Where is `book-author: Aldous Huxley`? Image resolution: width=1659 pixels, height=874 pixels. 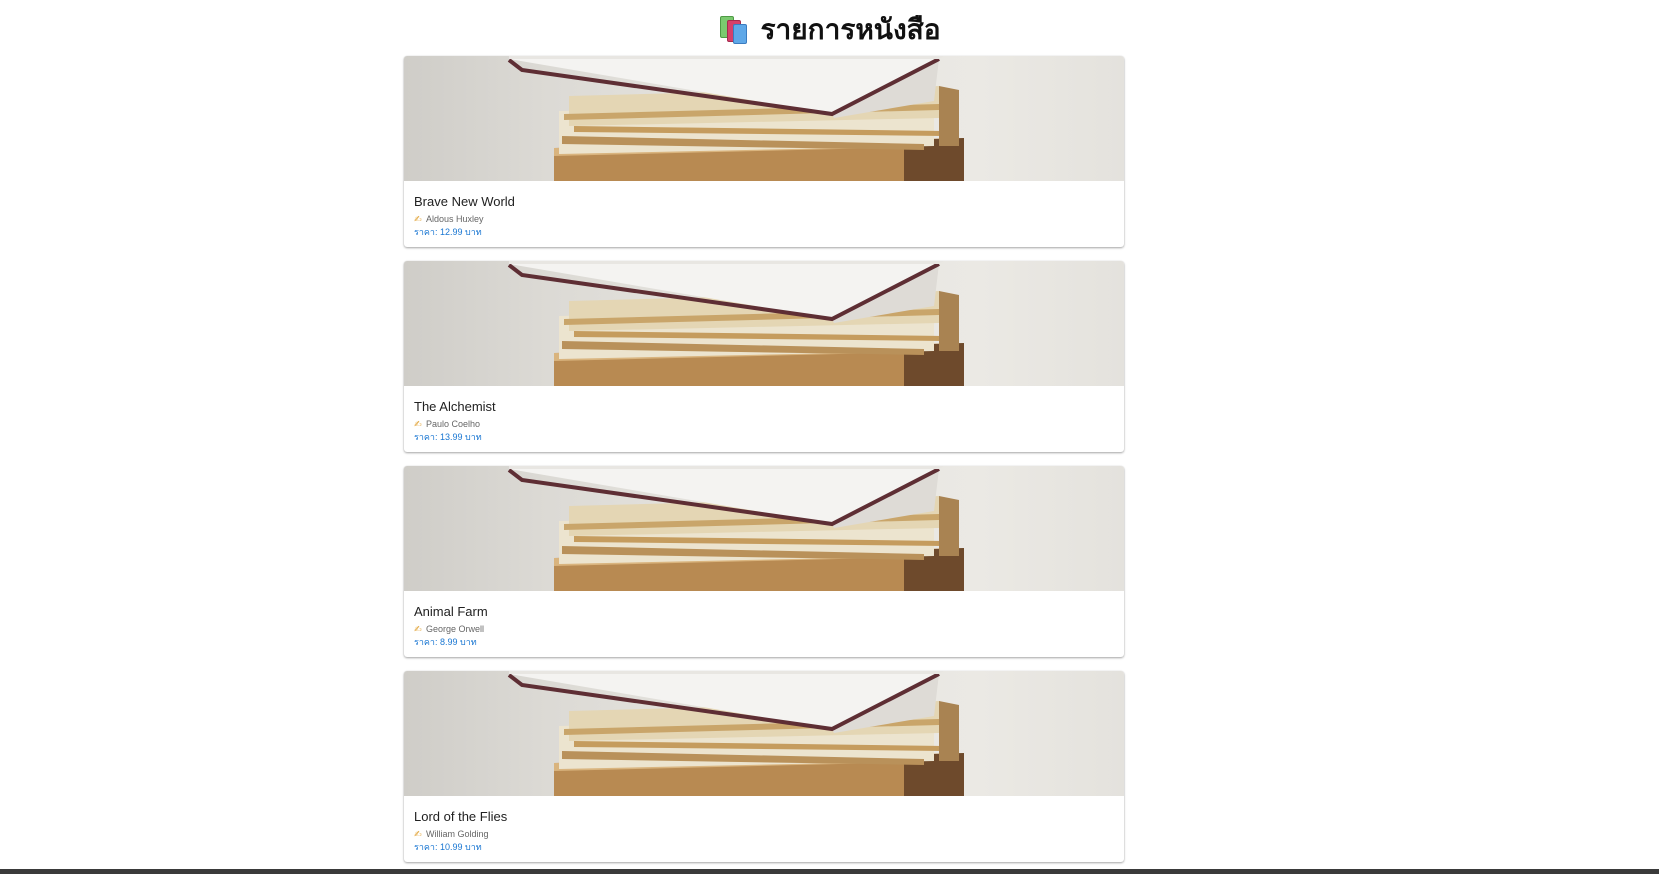 book-author: Aldous Huxley is located at coordinates (455, 219).